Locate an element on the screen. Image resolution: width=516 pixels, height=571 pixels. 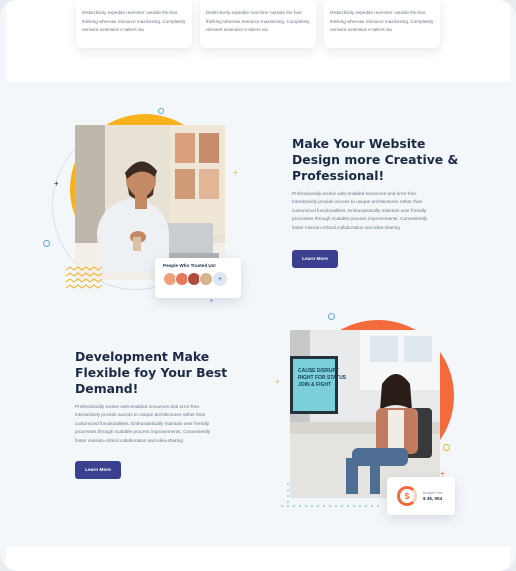
budget-value: $ 35, 004 is located at coordinates (433, 498).